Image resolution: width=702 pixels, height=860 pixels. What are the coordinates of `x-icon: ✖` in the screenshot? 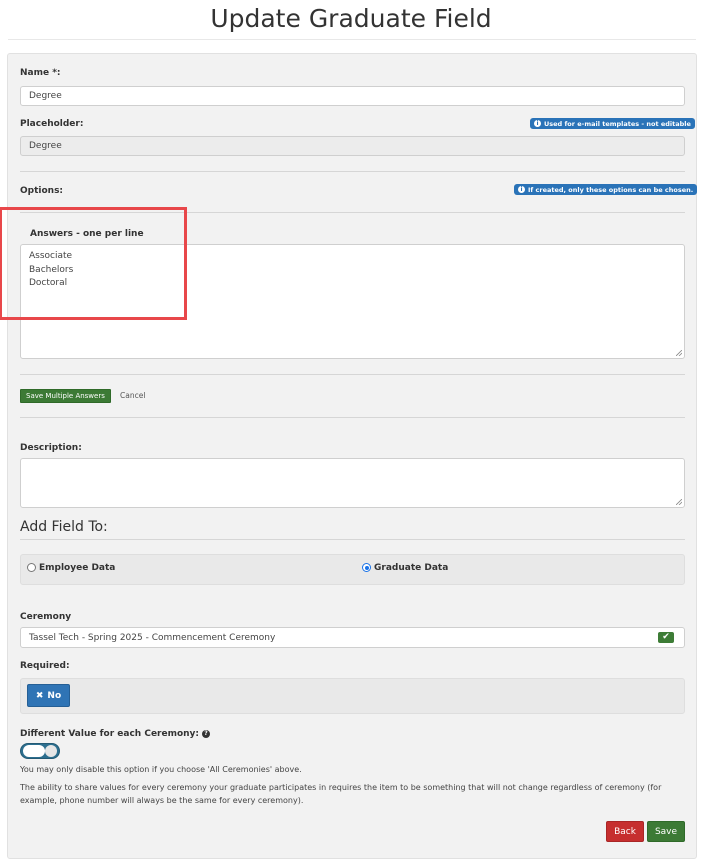 It's located at (39, 695).